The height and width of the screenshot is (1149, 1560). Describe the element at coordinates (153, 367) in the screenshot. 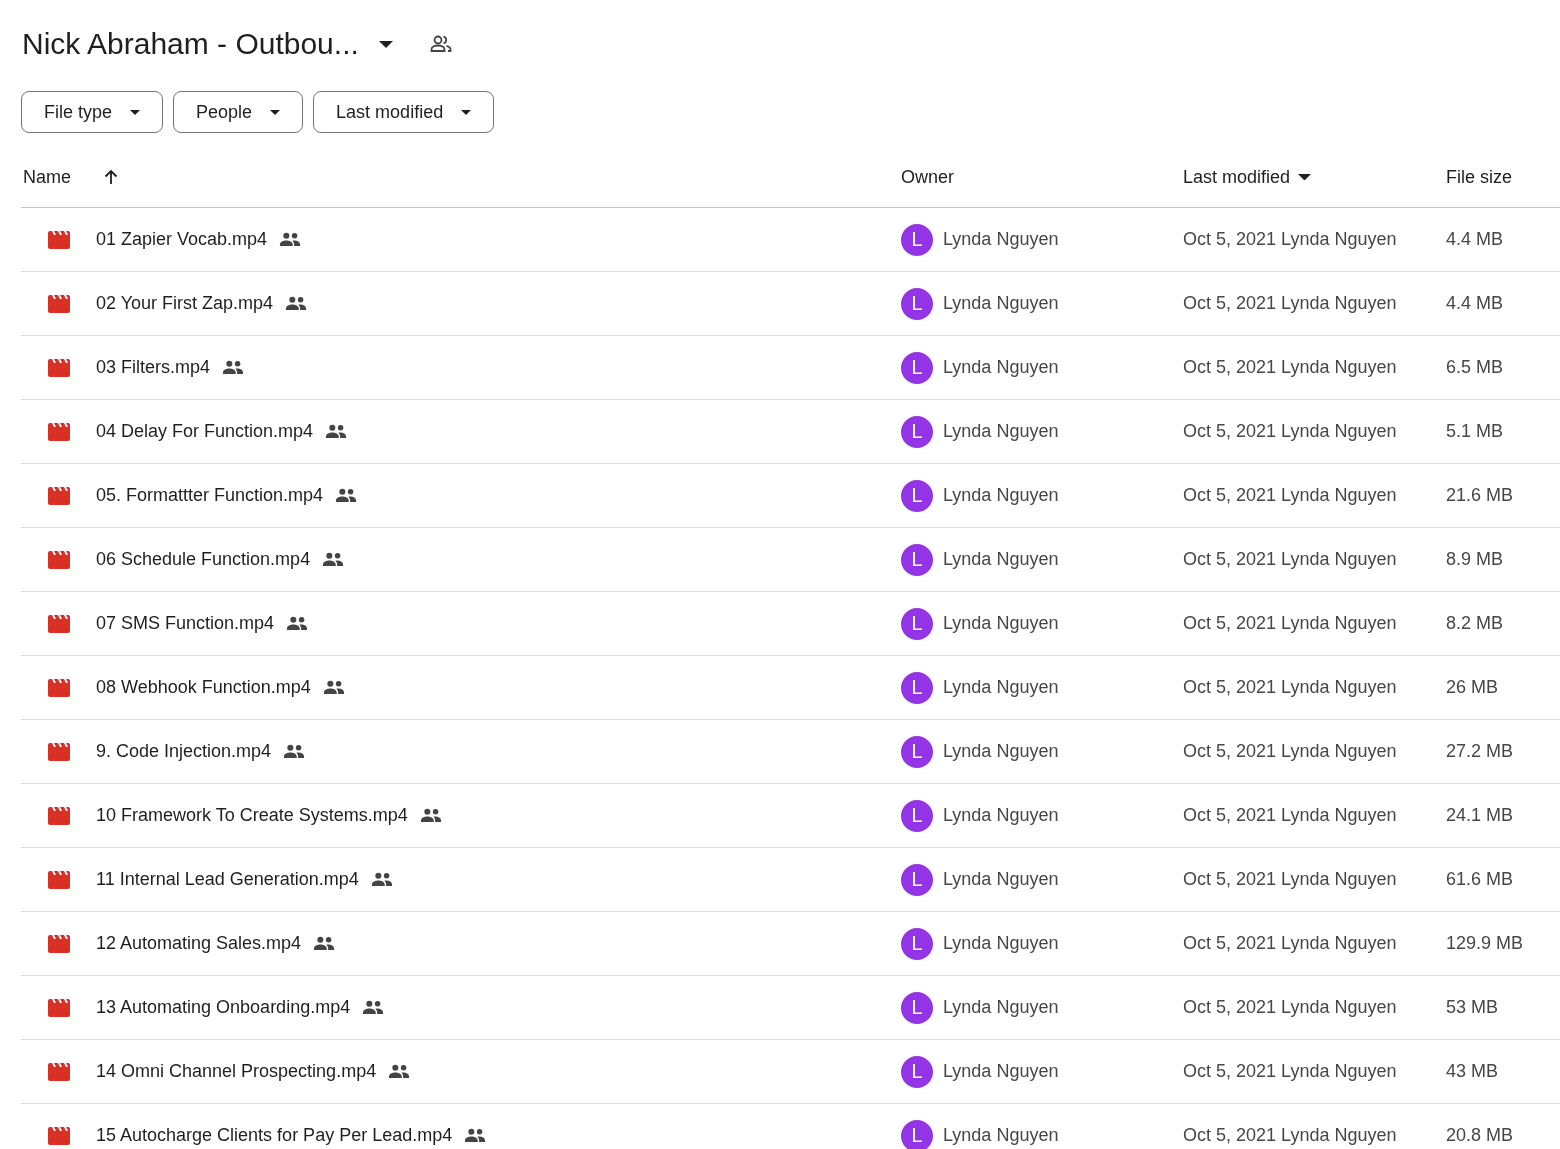

I see `file-name: 03 Filters.mp4` at that location.